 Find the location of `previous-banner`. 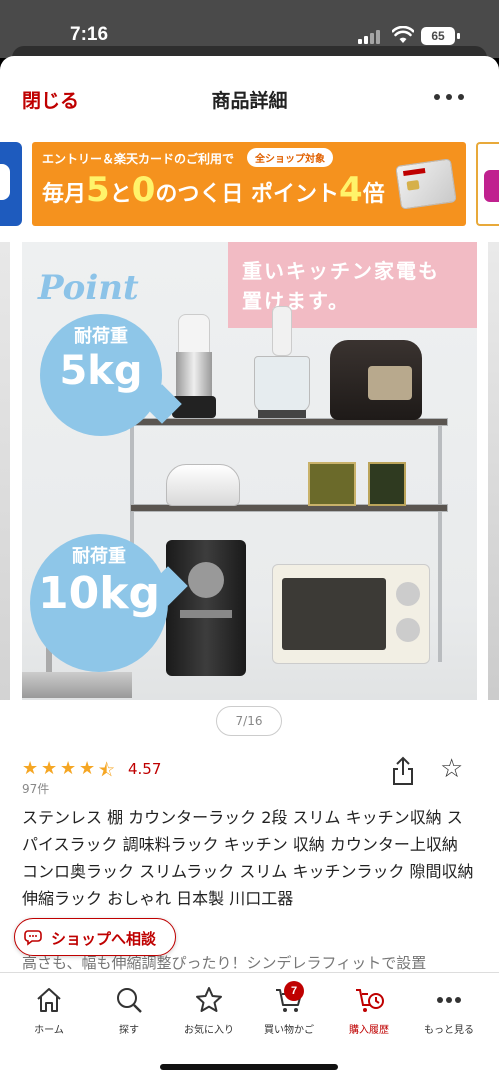

previous-banner is located at coordinates (11, 184).